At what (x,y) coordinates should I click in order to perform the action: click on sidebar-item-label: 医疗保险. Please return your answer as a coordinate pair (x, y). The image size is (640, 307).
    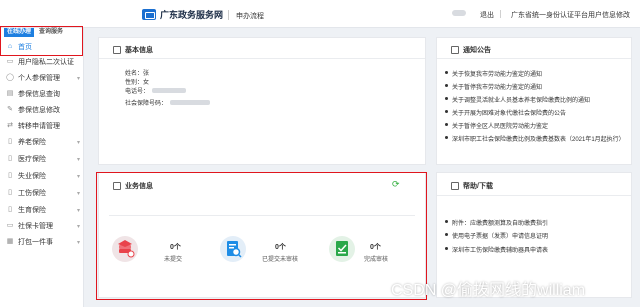
    Looking at the image, I should click on (32, 159).